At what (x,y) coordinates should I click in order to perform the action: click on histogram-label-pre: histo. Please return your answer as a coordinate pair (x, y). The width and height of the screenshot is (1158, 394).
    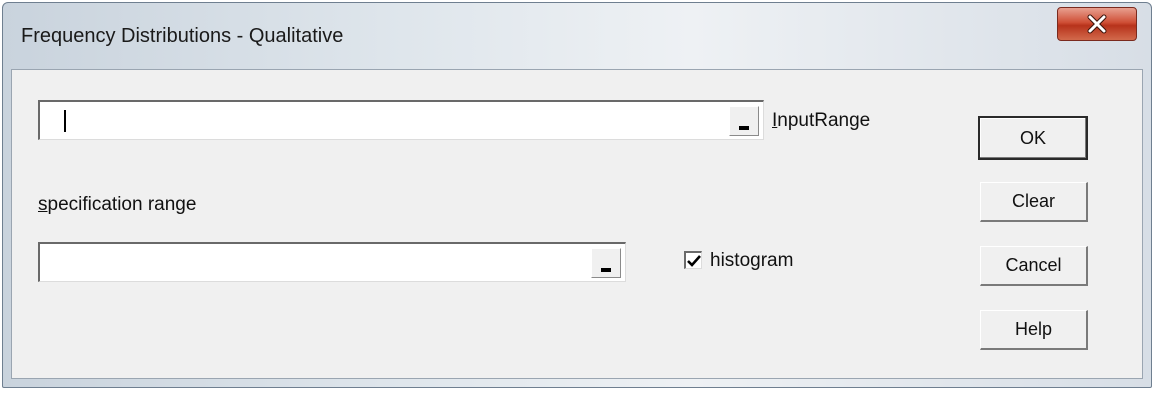
    Looking at the image, I should click on (730, 260).